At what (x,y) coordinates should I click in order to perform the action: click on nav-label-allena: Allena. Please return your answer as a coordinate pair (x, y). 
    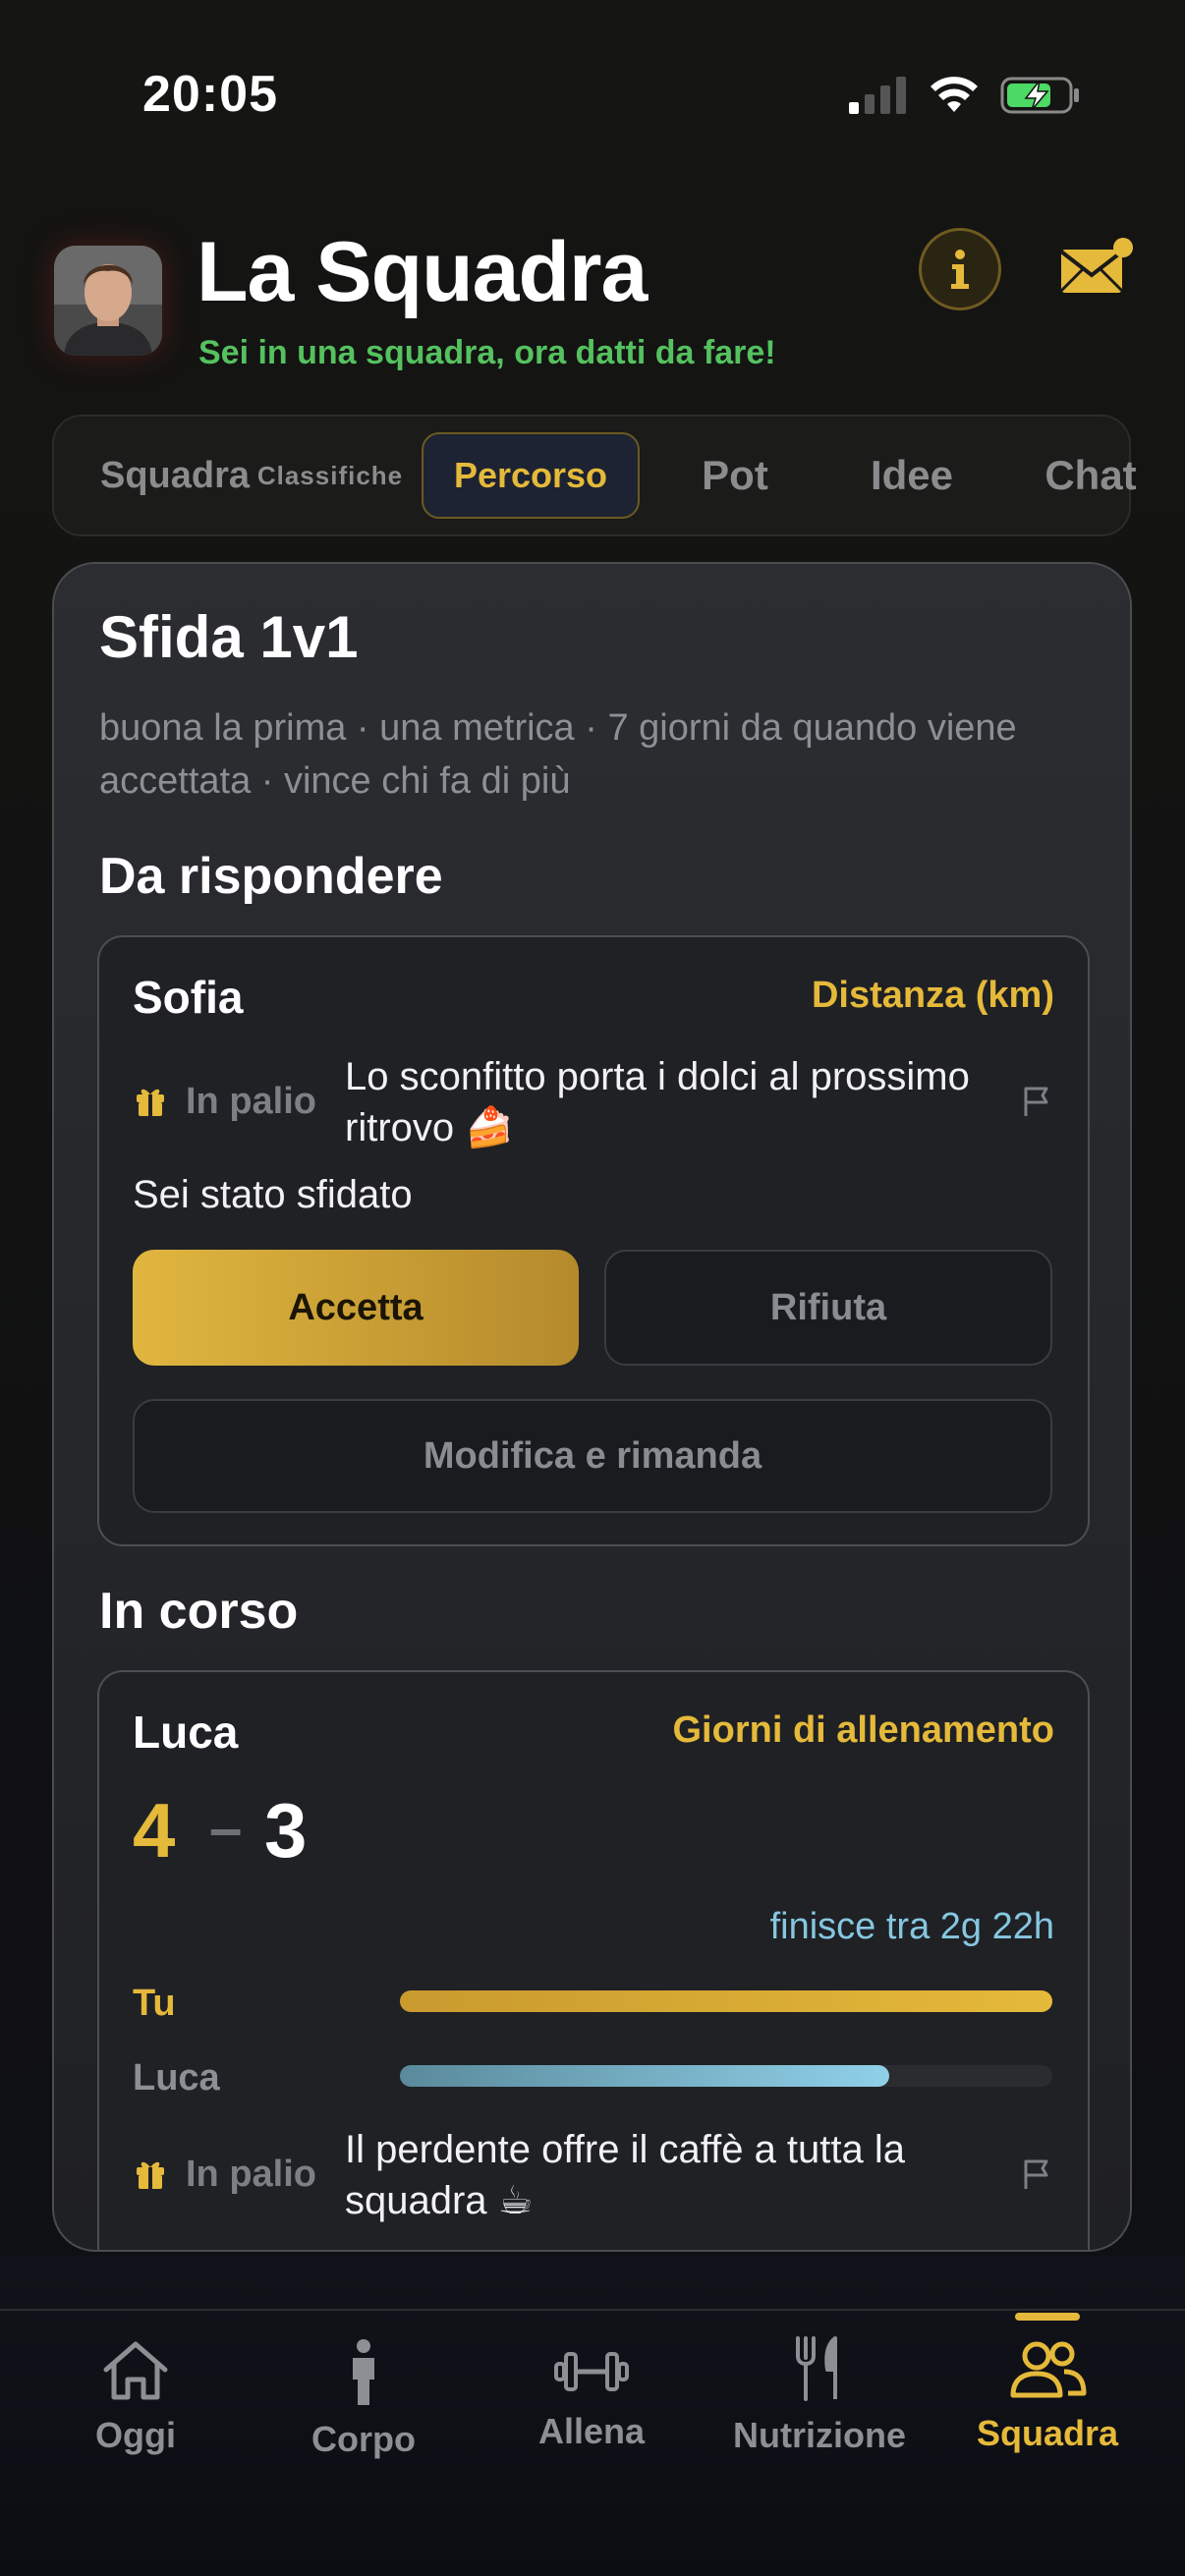
    Looking at the image, I should click on (592, 2431).